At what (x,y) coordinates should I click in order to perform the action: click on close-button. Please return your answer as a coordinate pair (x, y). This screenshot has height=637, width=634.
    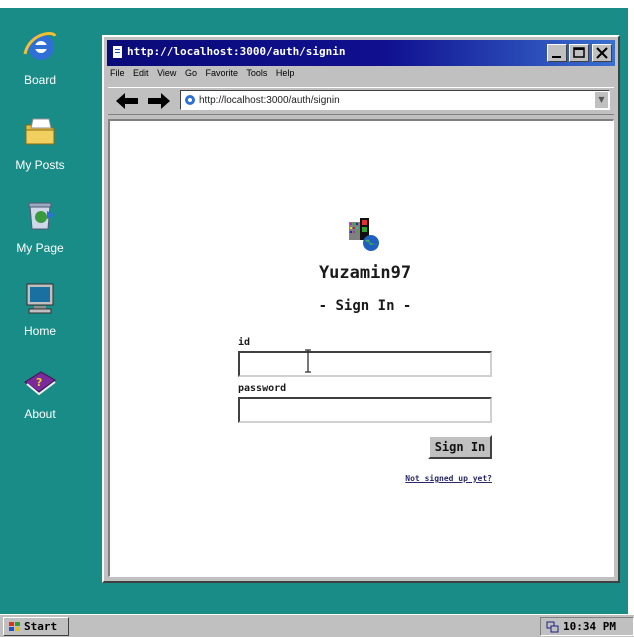
    Looking at the image, I should click on (602, 53).